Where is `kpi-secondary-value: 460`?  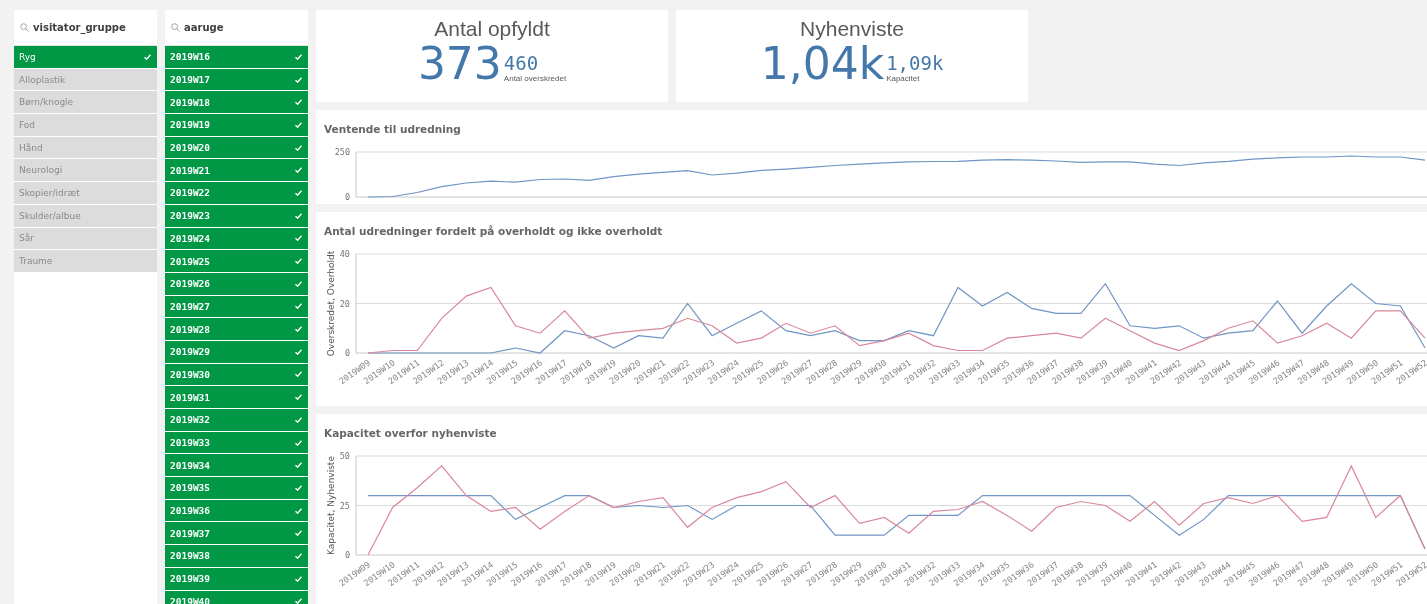 kpi-secondary-value: 460 is located at coordinates (521, 63).